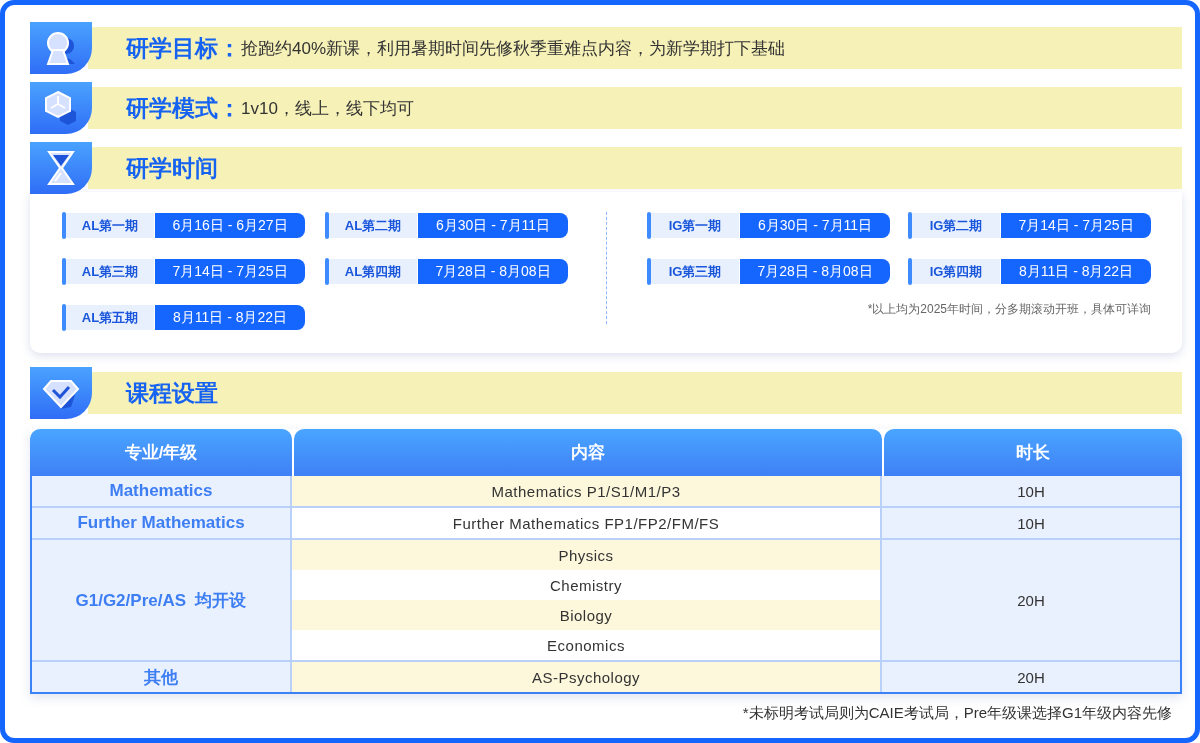 This screenshot has width=1200, height=743. I want to click on session-label: IG第一期, so click(695, 225).